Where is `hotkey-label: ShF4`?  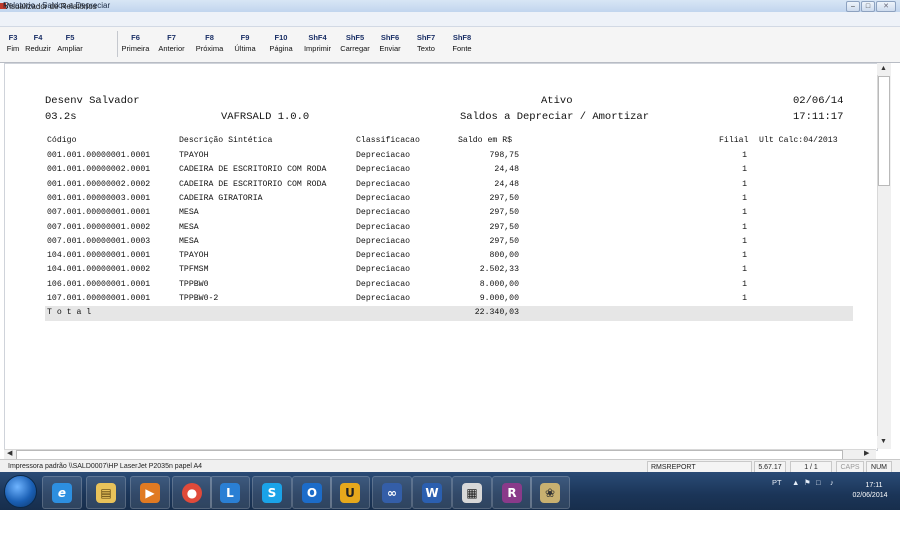 hotkey-label: ShF4 is located at coordinates (317, 37).